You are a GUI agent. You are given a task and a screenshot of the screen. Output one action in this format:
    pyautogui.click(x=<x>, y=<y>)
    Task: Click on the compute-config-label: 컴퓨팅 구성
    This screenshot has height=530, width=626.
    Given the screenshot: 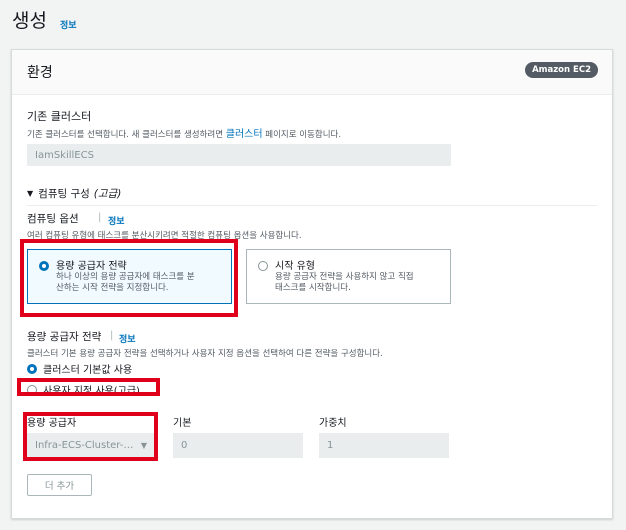 What is the action you would take?
    pyautogui.click(x=64, y=194)
    